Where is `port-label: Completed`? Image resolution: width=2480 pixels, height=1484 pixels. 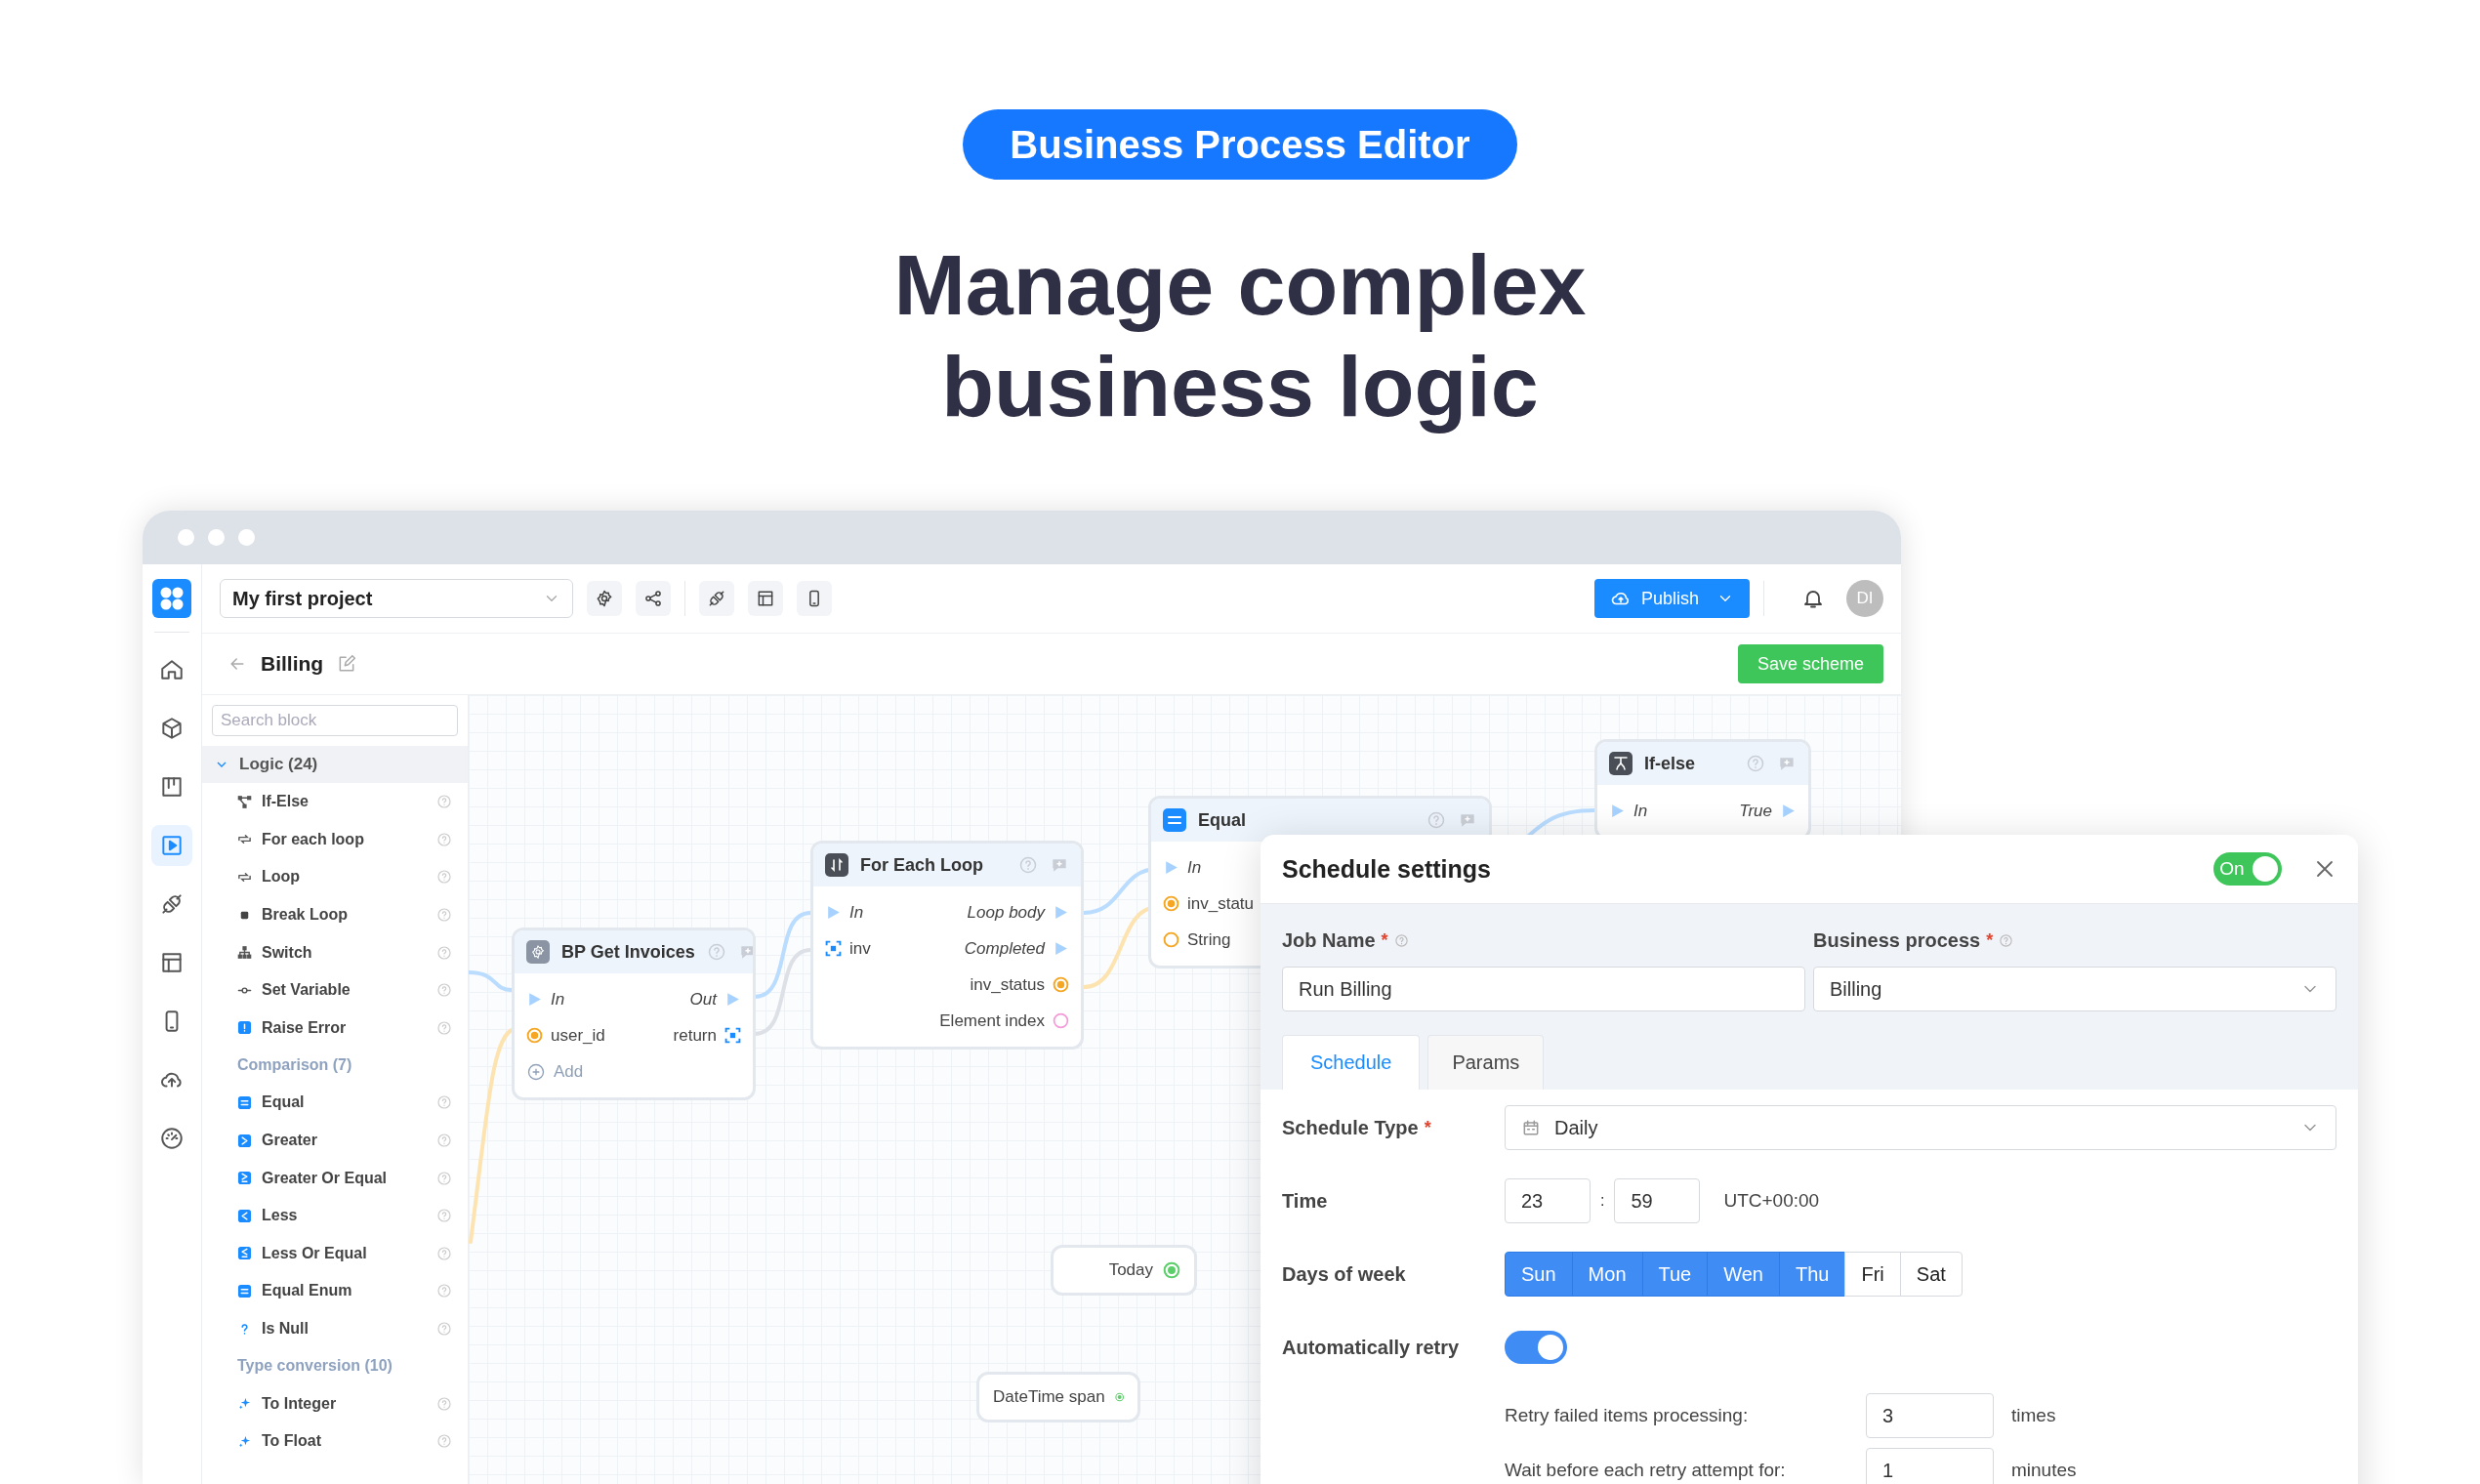 port-label: Completed is located at coordinates (1005, 949).